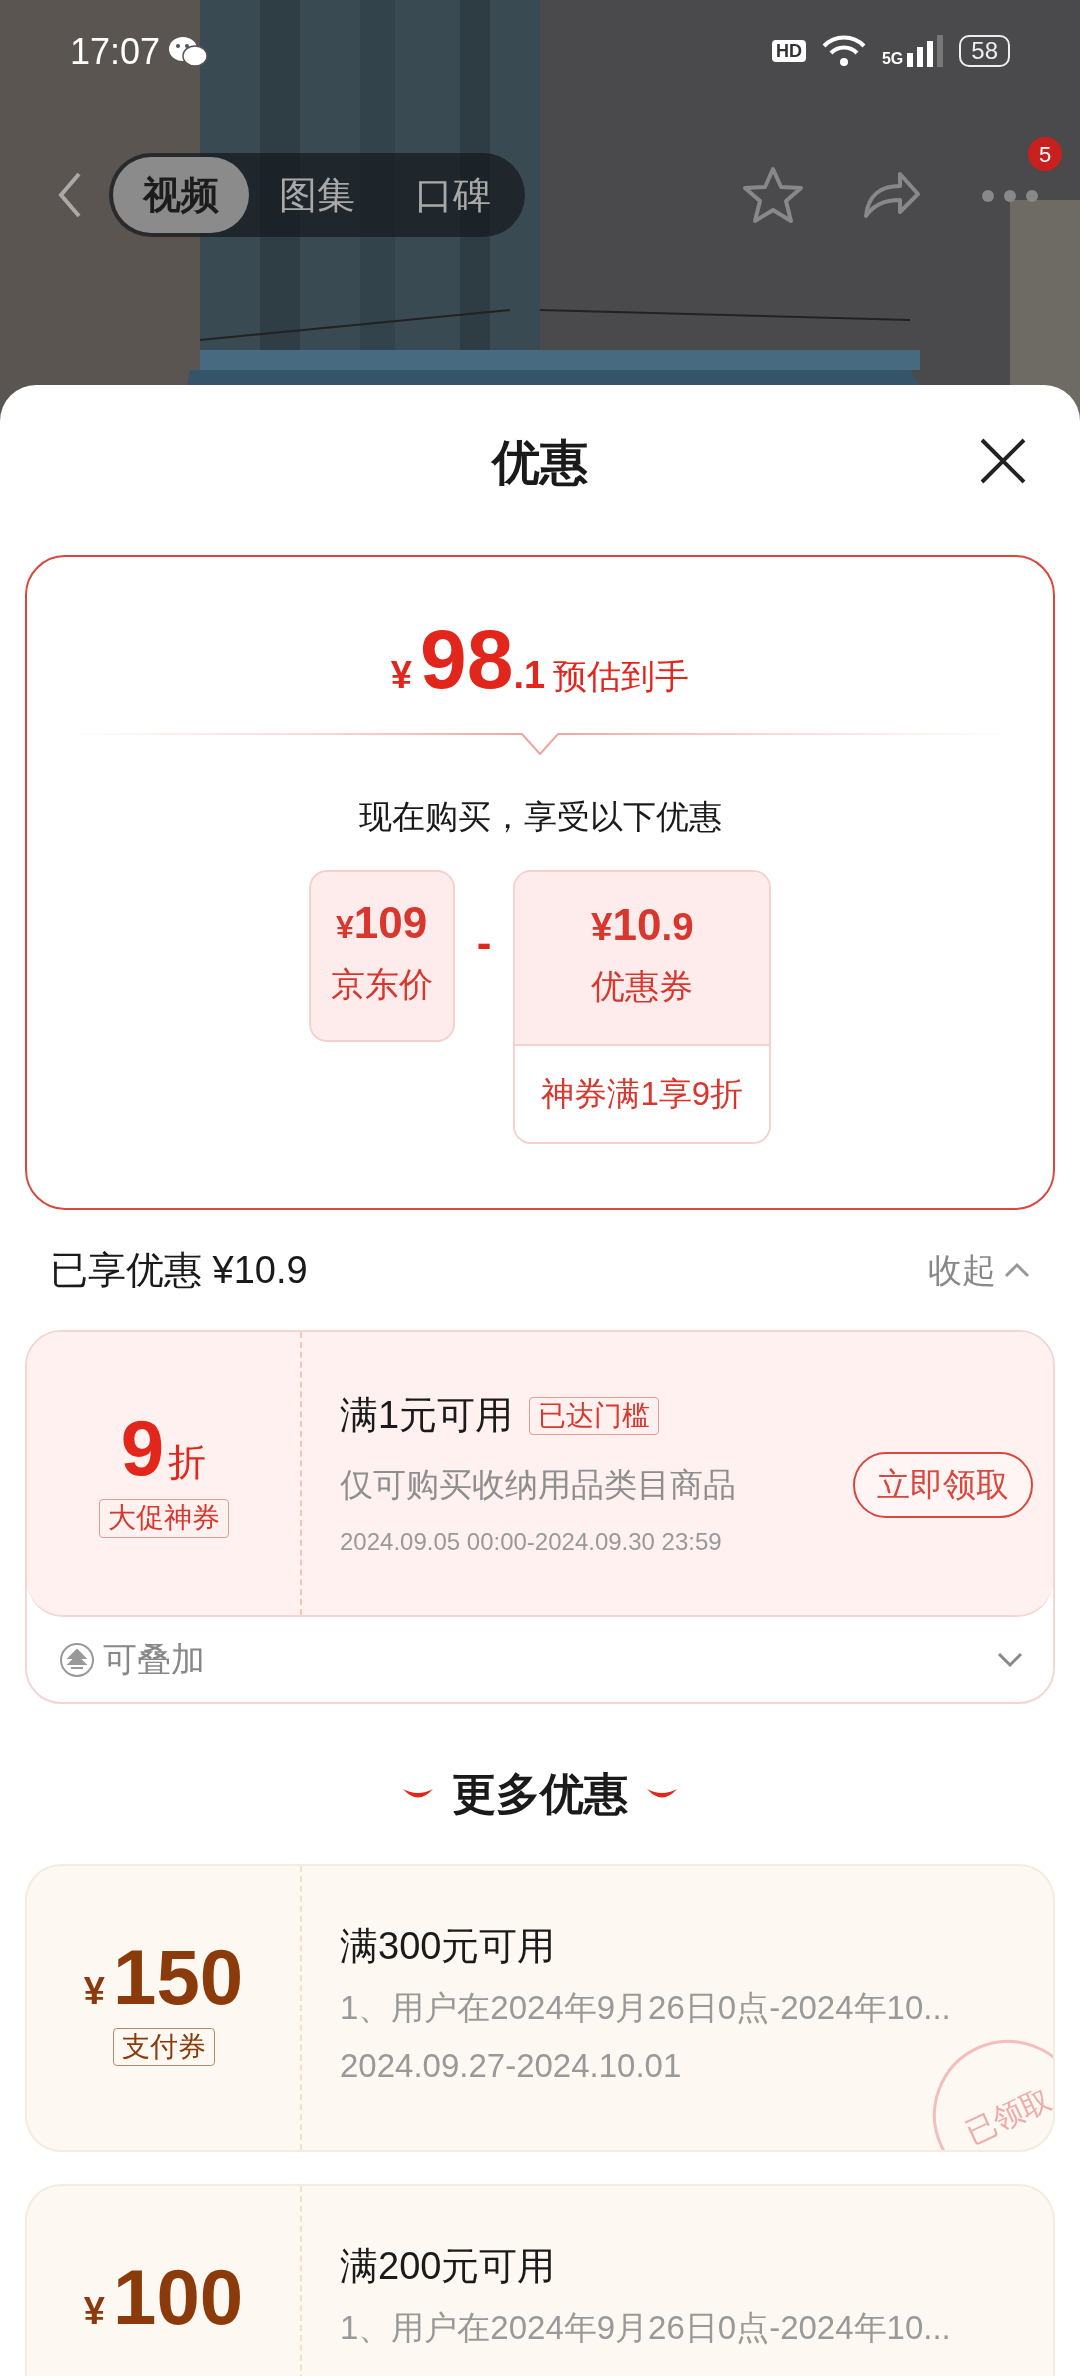 The height and width of the screenshot is (2376, 1080). What do you see at coordinates (163, 1979) in the screenshot?
I see `coupon-amount: ¥150` at bounding box center [163, 1979].